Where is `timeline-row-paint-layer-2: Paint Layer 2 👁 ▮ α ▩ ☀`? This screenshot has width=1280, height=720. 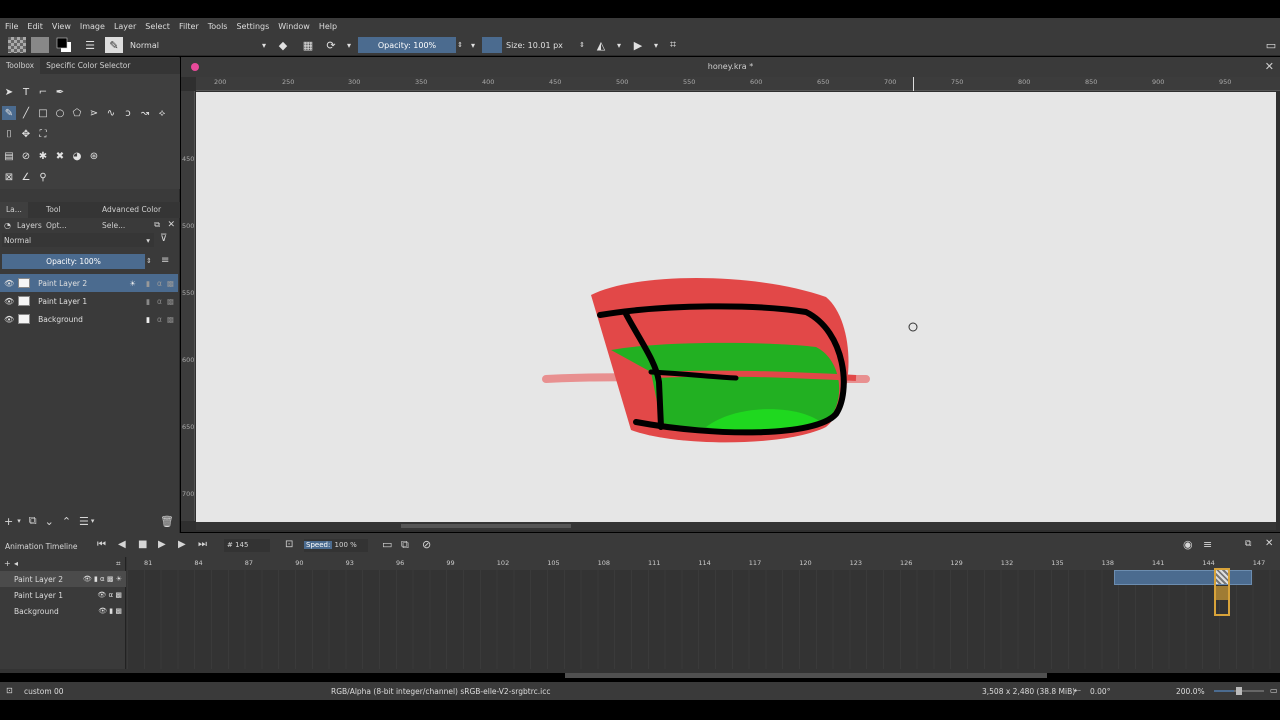 timeline-row-paint-layer-2: Paint Layer 2 👁 ▮ α ▩ ☀ is located at coordinates (63, 579).